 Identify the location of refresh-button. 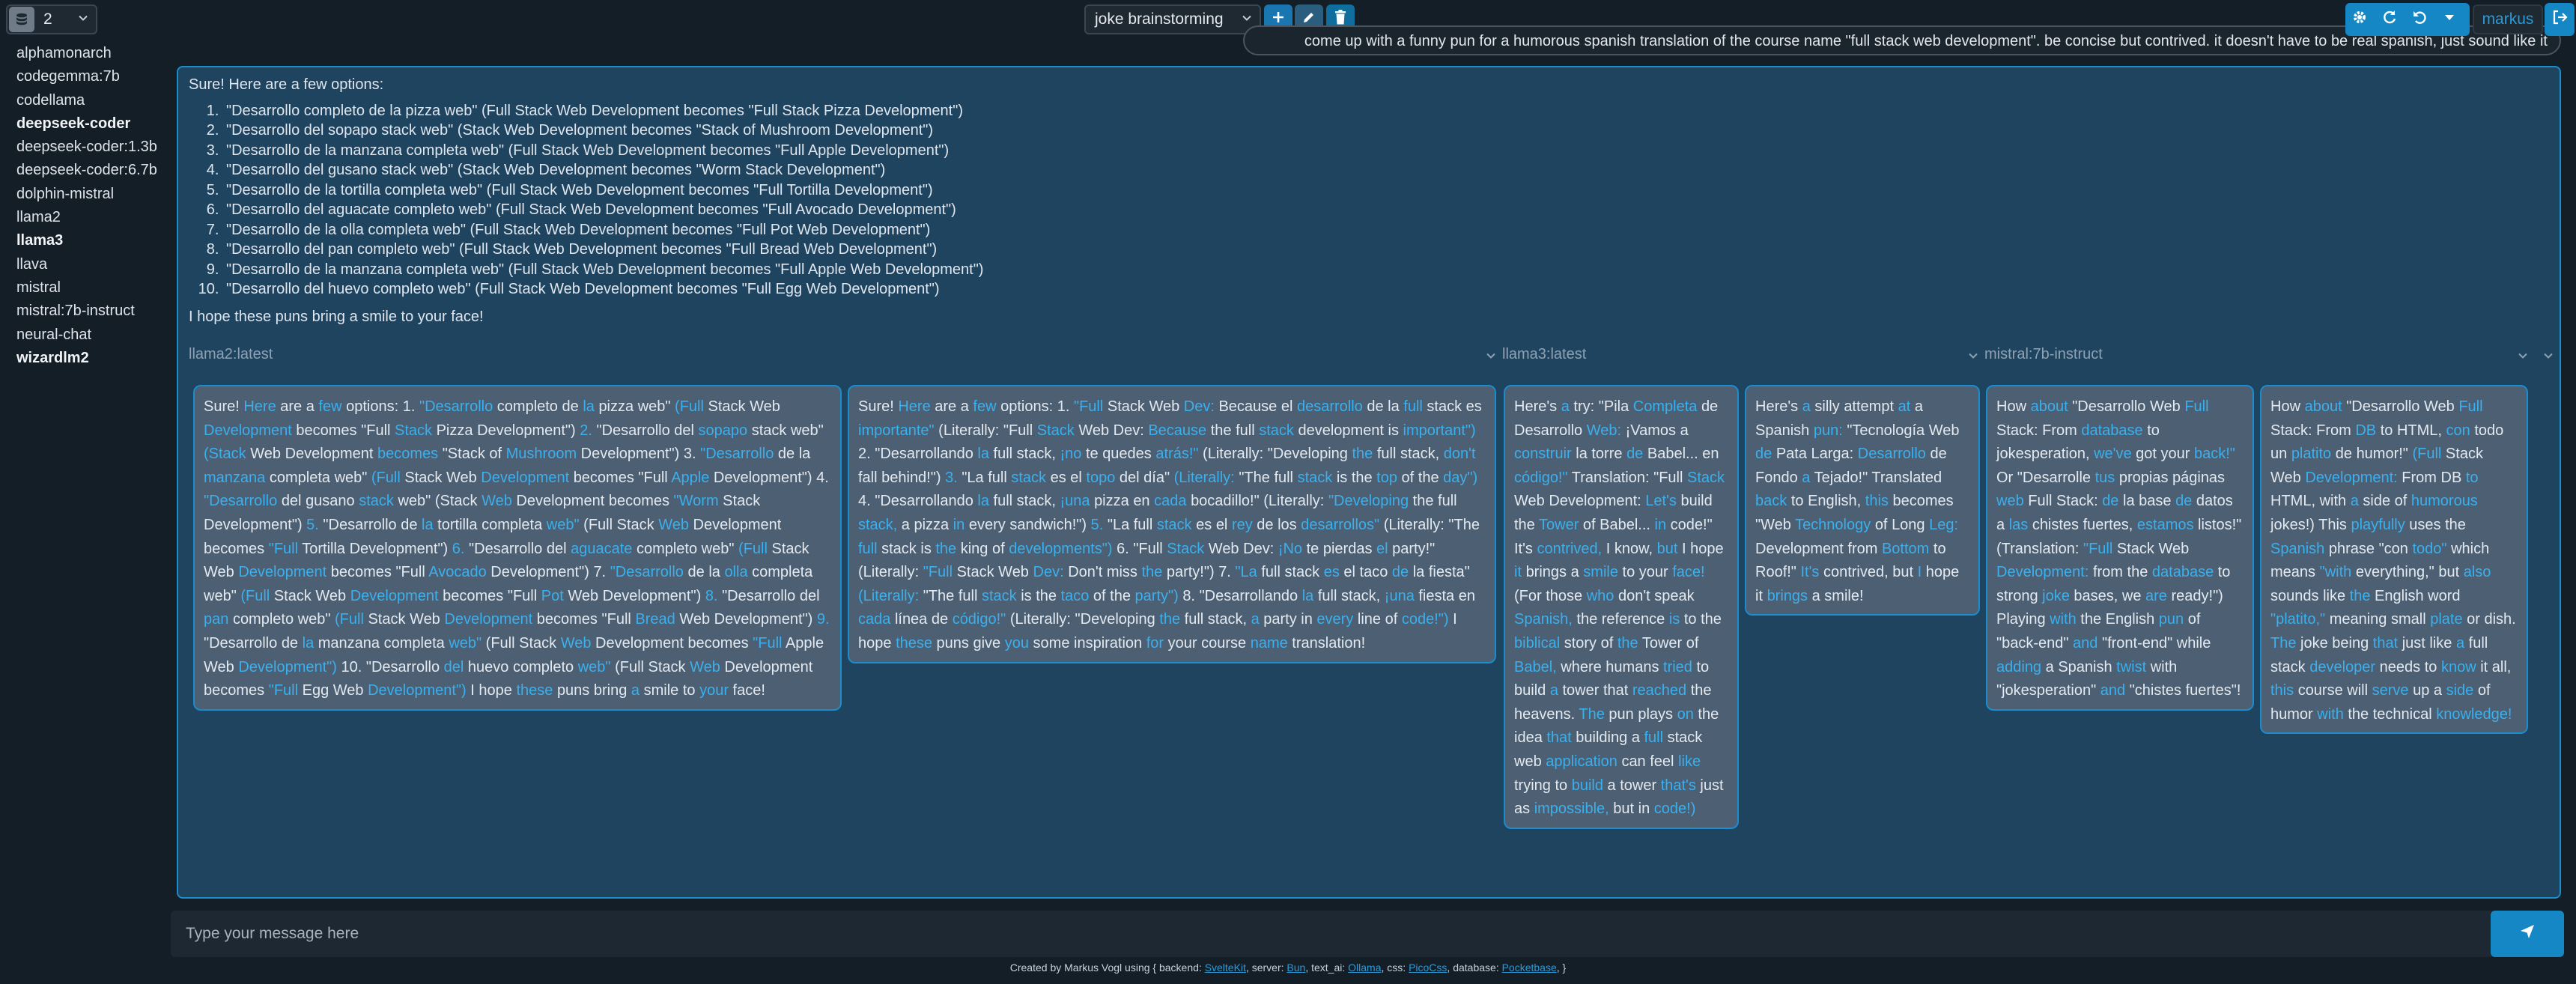
(2389, 19).